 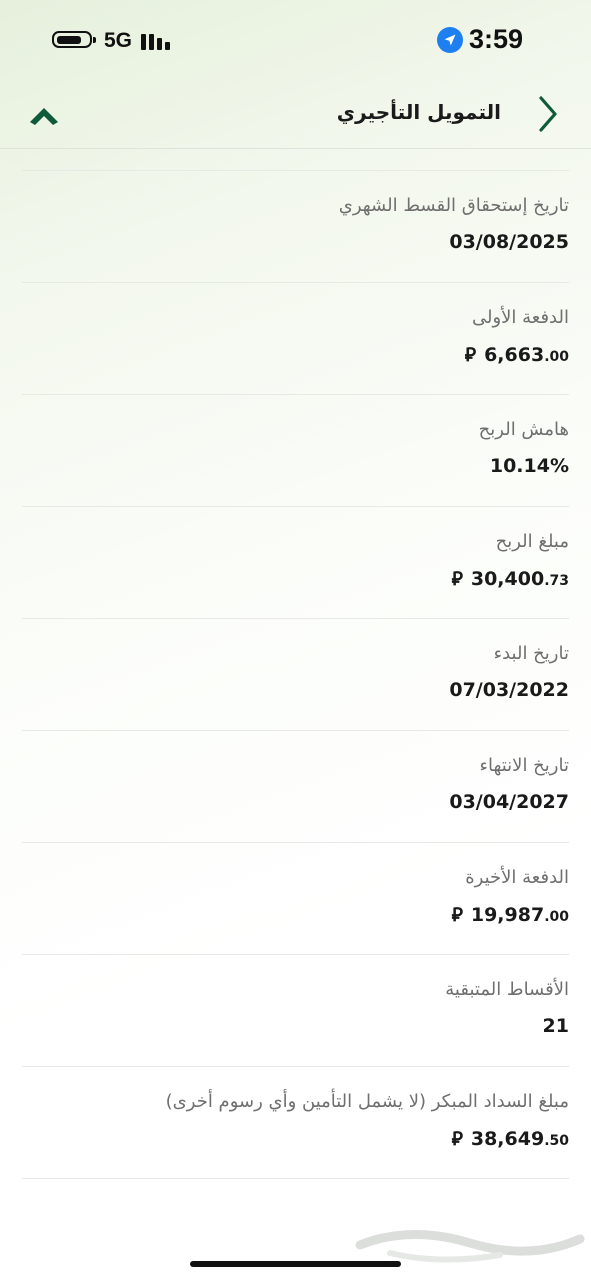 I want to click on network-type: 5G, so click(x=118, y=40).